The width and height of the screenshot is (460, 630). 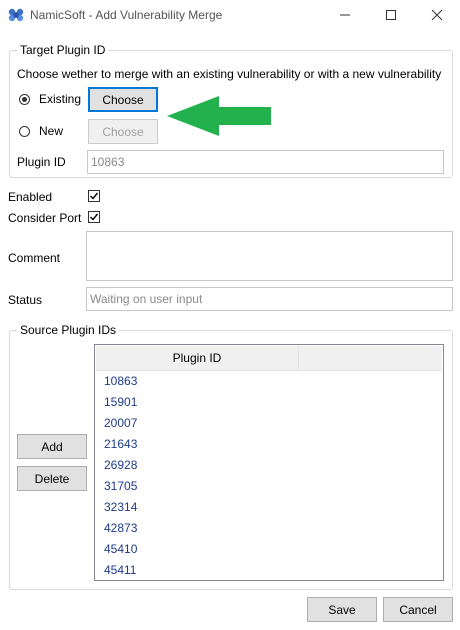 What do you see at coordinates (45, 218) in the screenshot?
I see `consider-port-label: Consider Port` at bounding box center [45, 218].